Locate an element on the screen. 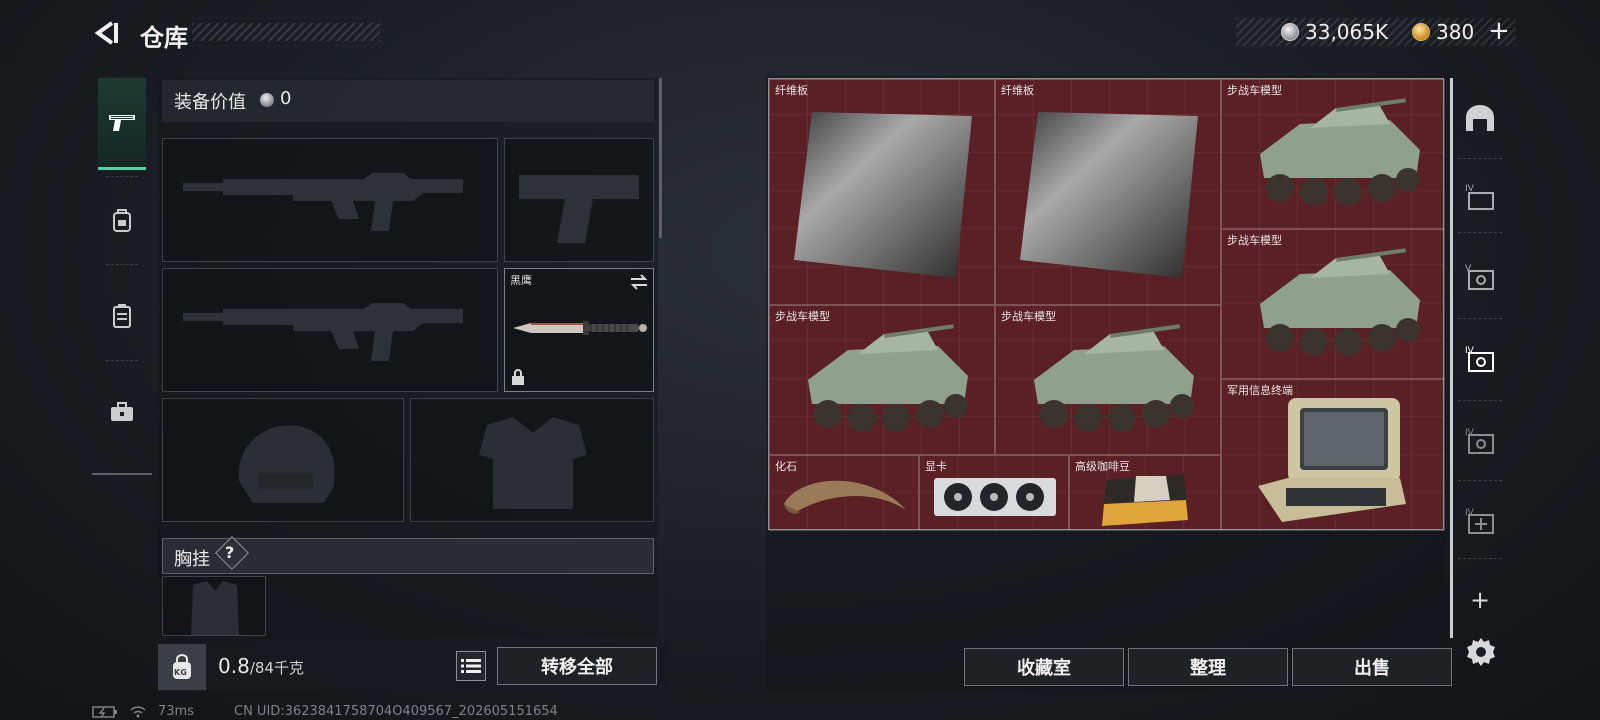 This screenshot has width=1600, height=720. sort-button: 整理 is located at coordinates (1208, 667).